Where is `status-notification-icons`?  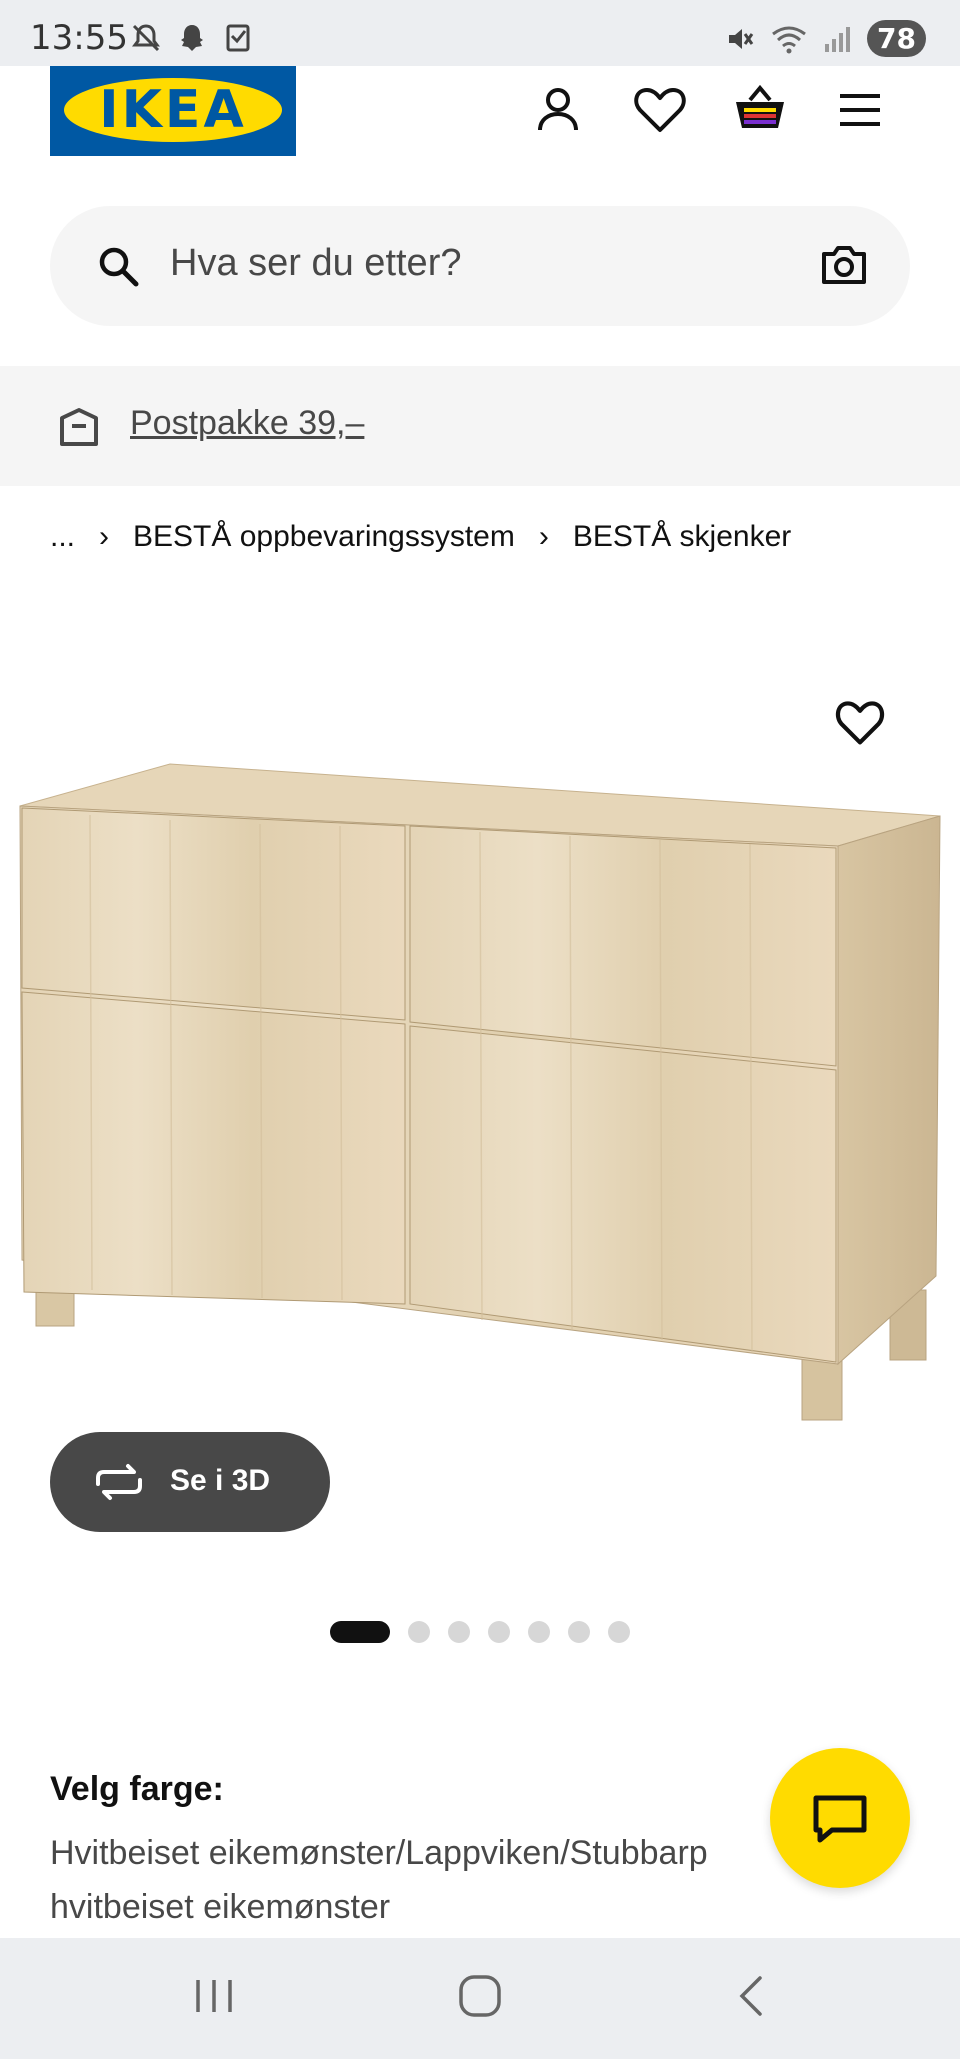
status-notification-icons is located at coordinates (192, 38).